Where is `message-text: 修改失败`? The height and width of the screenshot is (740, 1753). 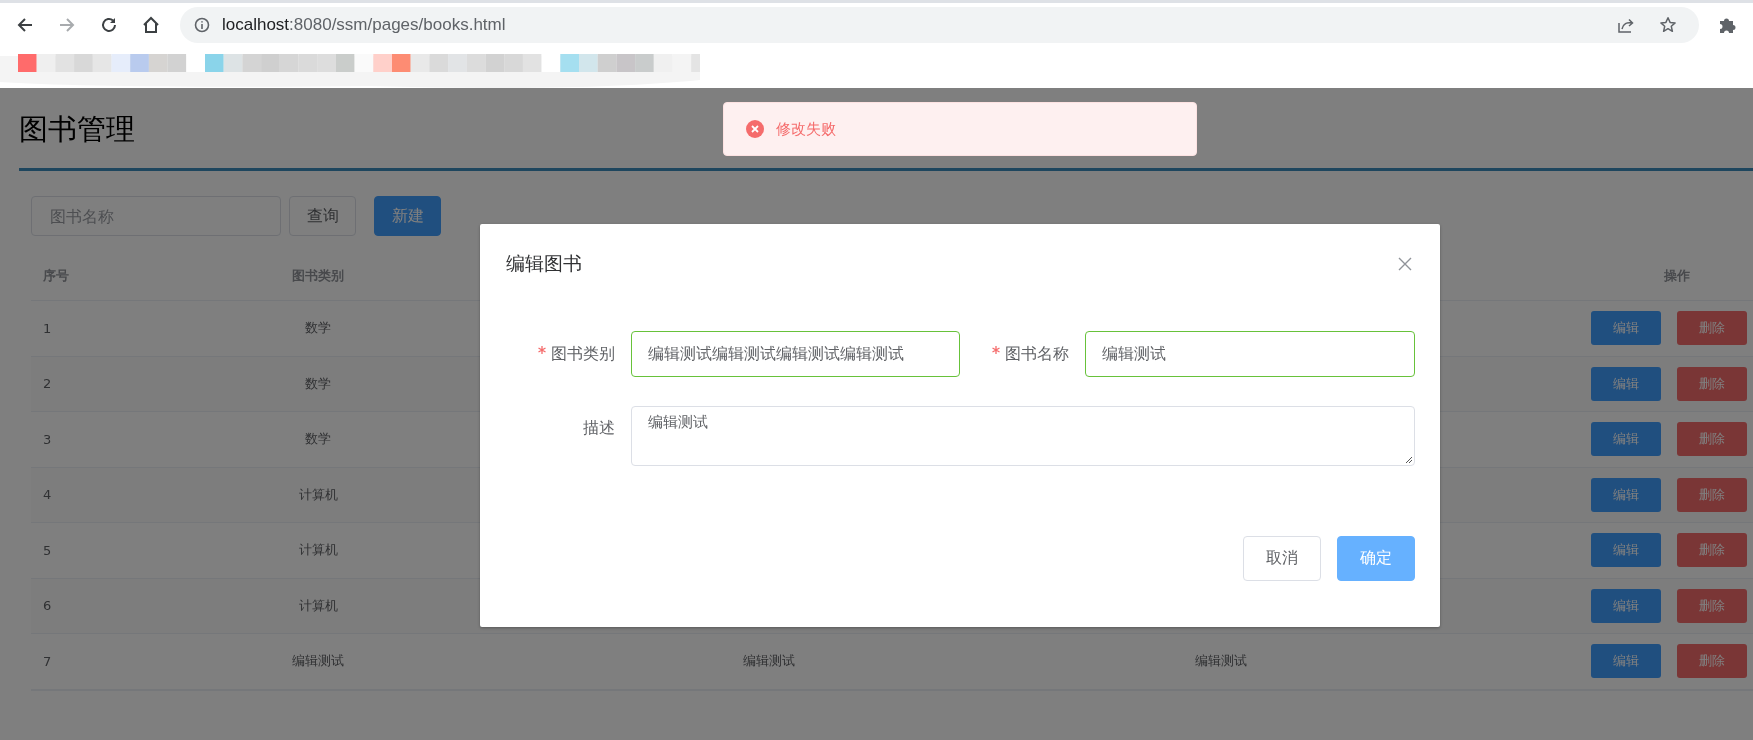 message-text: 修改失败 is located at coordinates (806, 129).